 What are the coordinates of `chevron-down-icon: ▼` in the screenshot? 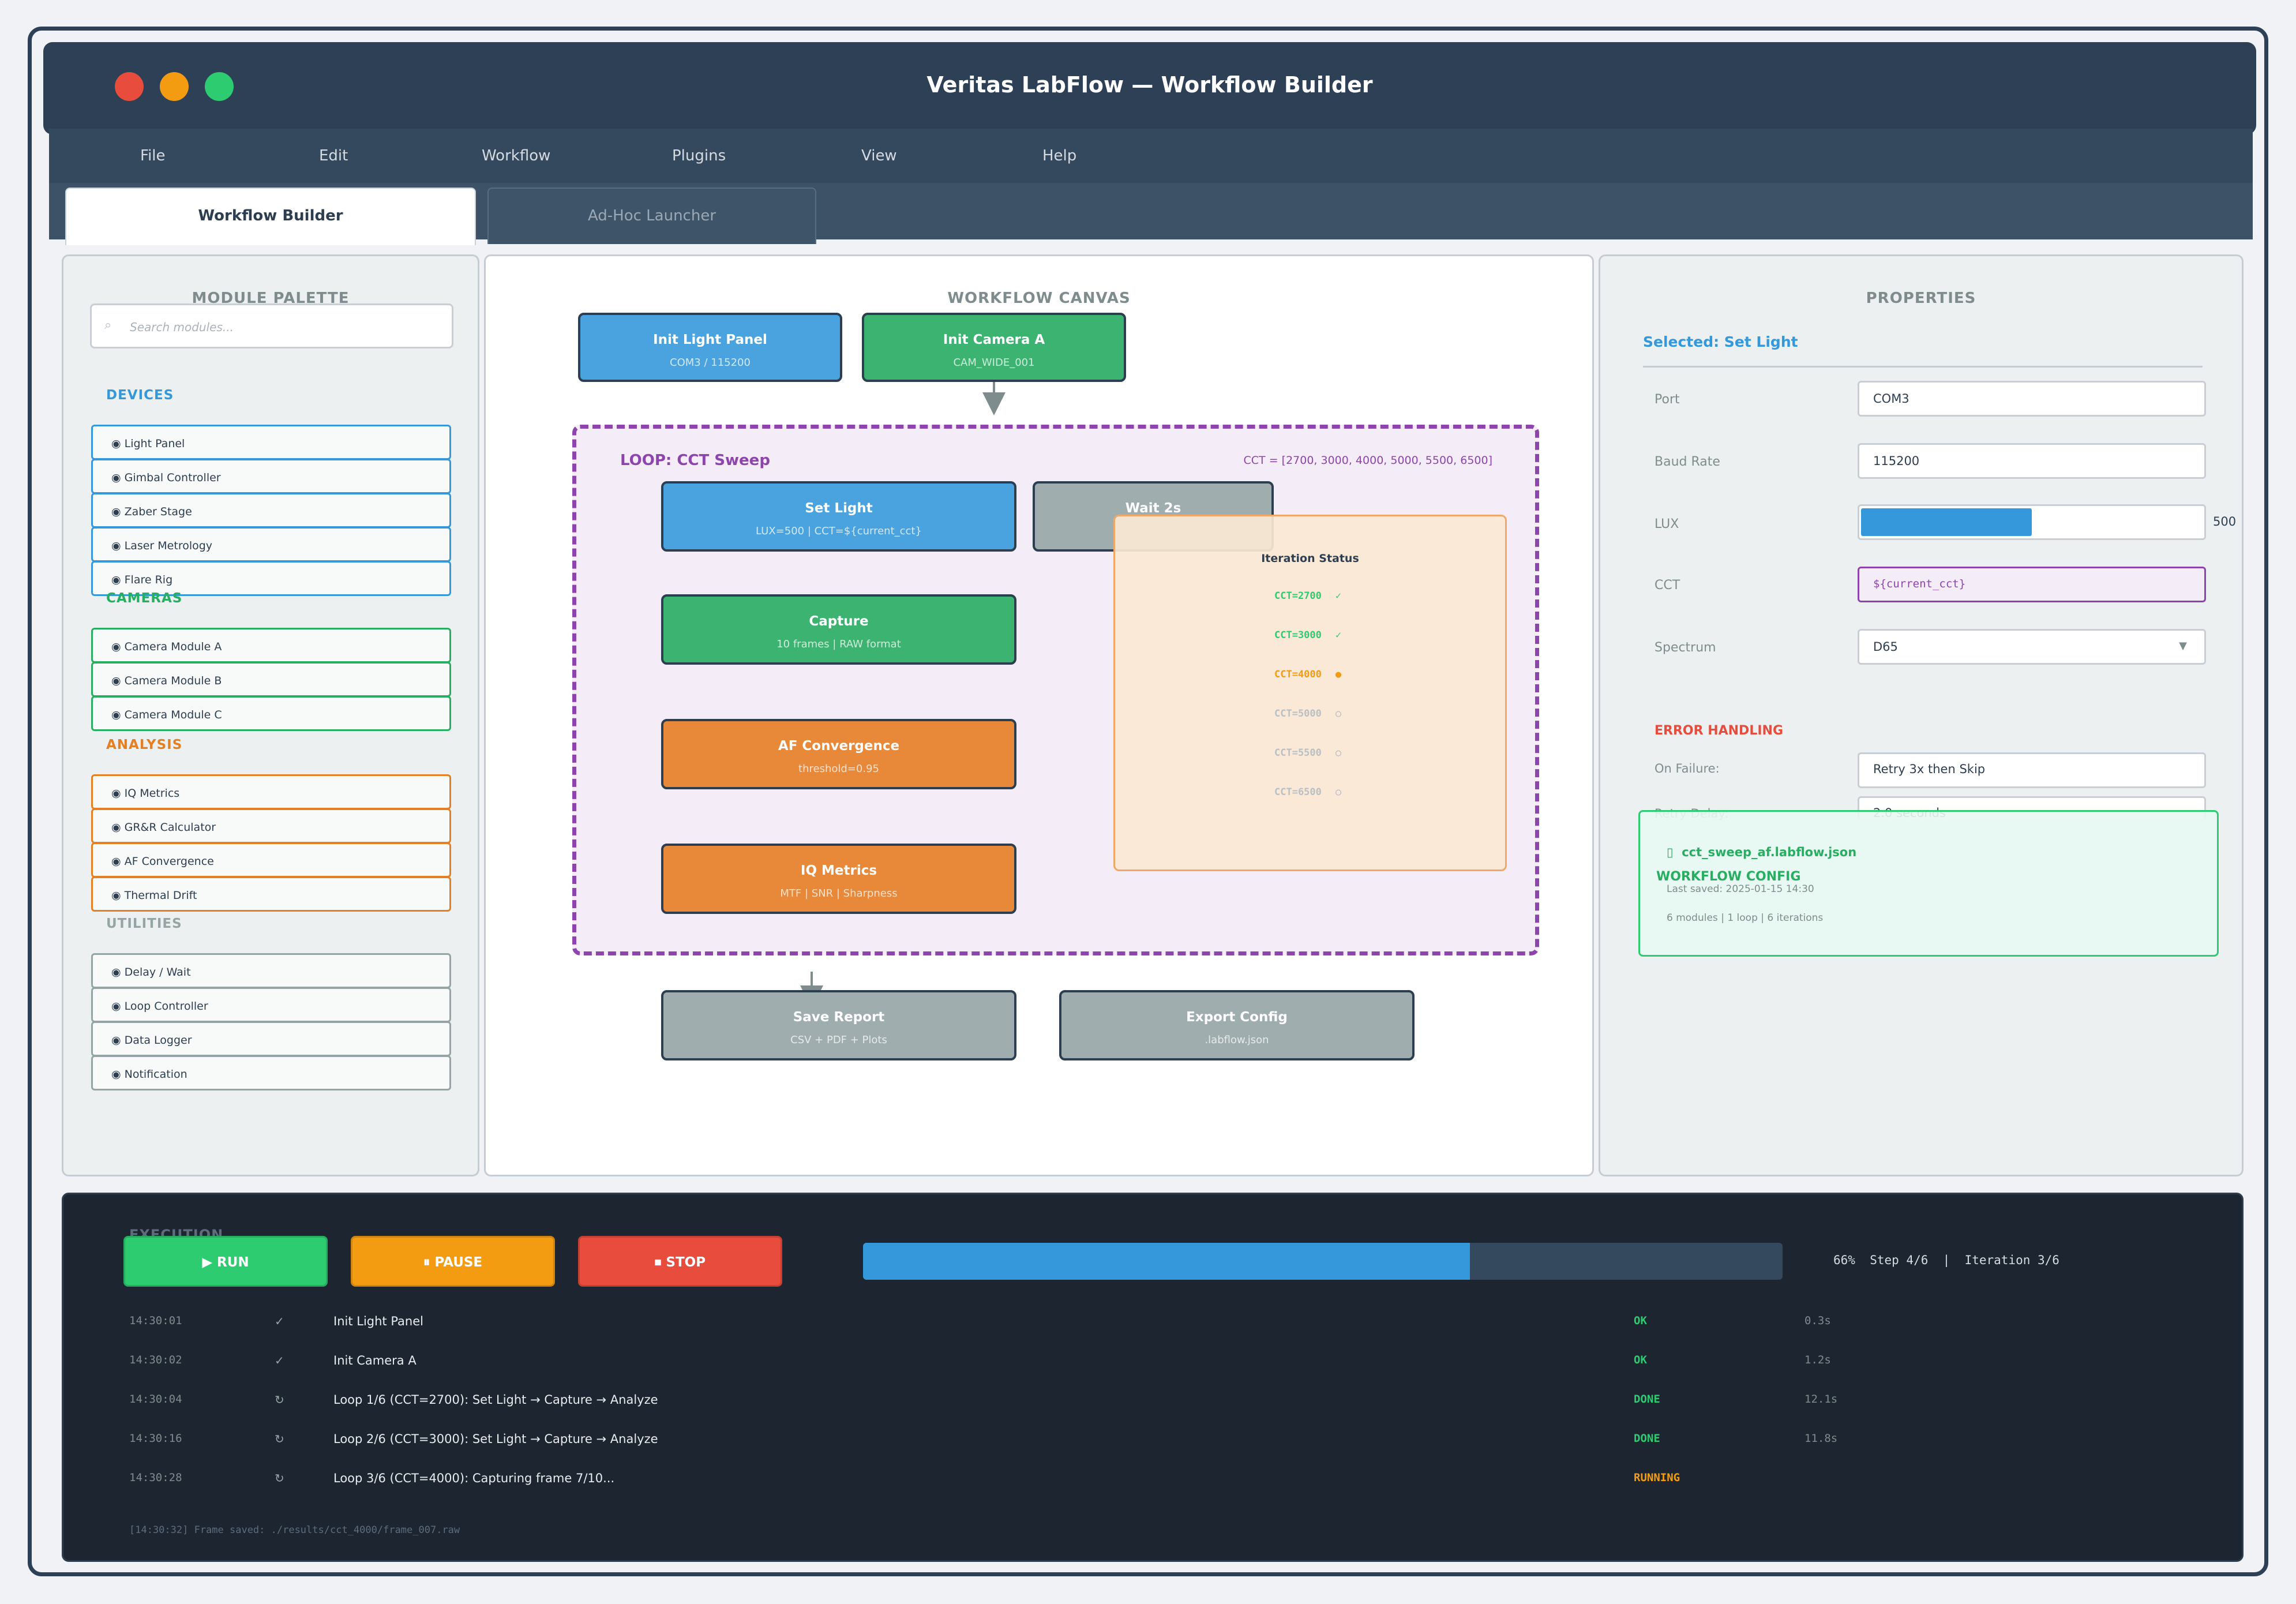 It's located at (2183, 646).